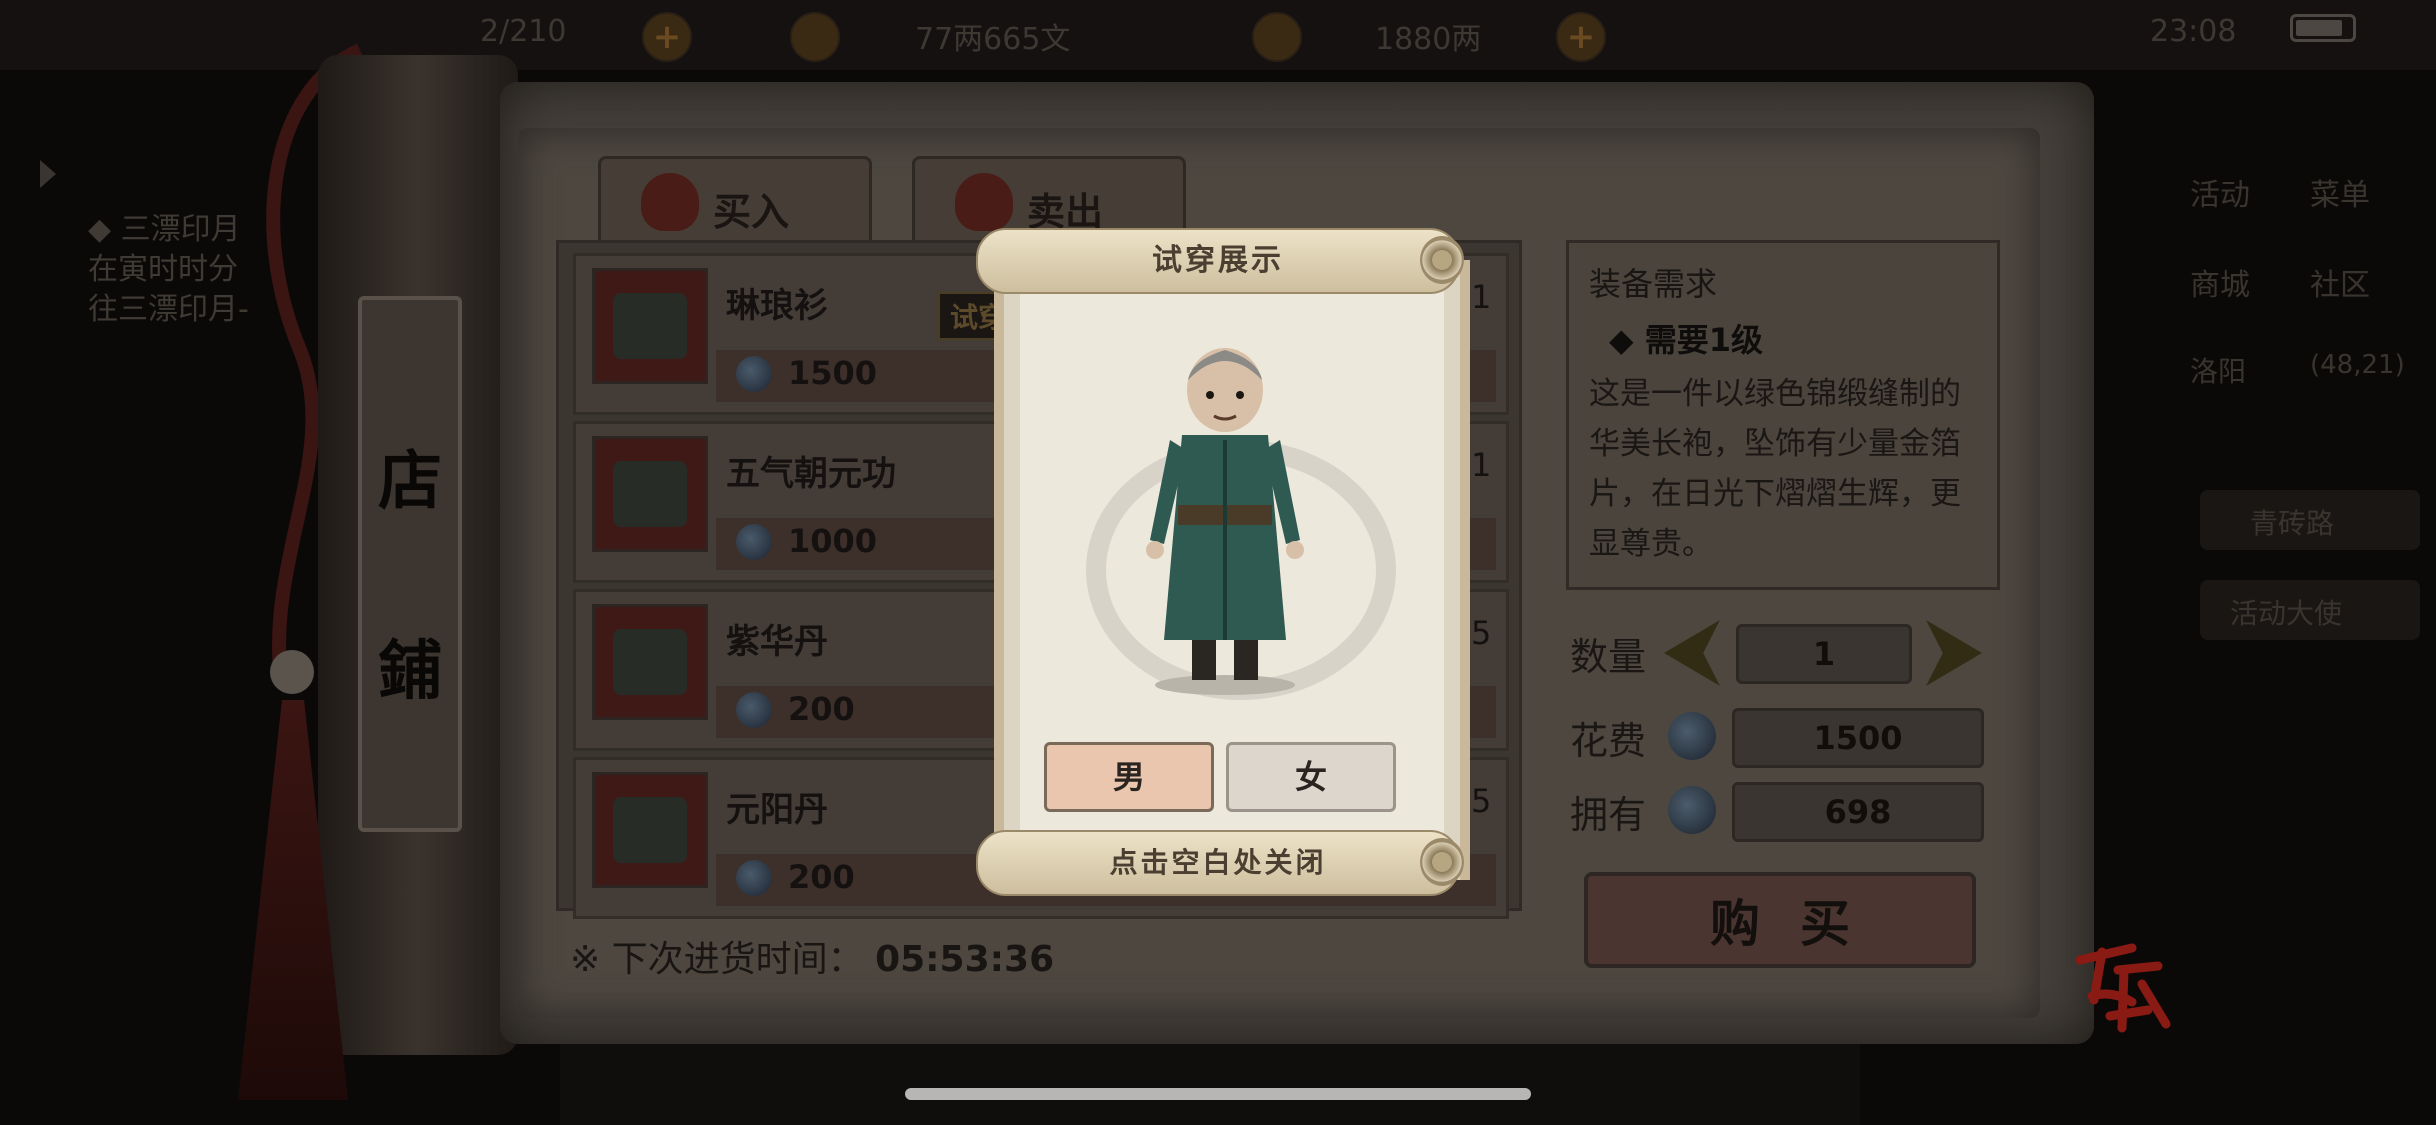  I want to click on detail-header: 装备需求, so click(1653, 284).